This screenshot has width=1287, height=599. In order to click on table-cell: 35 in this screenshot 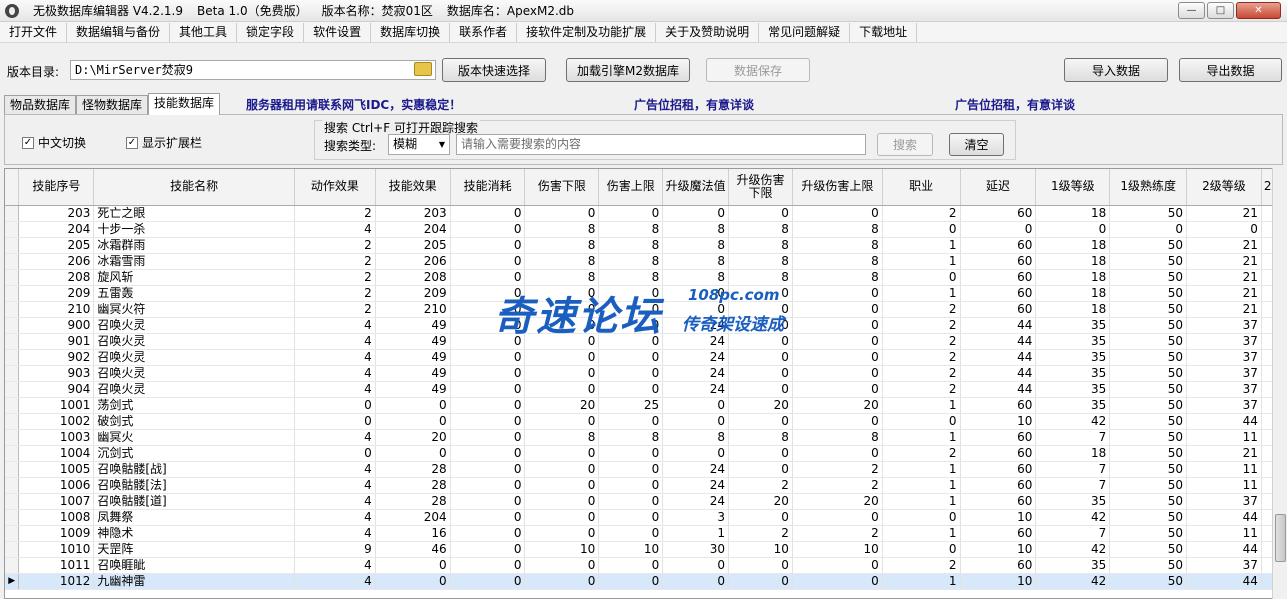, I will do `click(1073, 389)`.